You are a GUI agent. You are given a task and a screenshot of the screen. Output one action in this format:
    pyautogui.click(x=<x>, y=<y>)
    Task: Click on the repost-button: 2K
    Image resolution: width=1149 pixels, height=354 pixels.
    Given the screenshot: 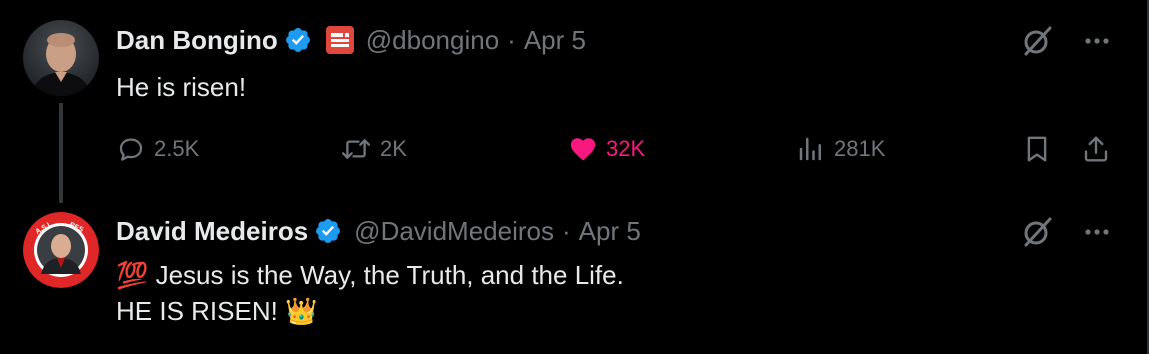 What is the action you would take?
    pyautogui.click(x=373, y=149)
    